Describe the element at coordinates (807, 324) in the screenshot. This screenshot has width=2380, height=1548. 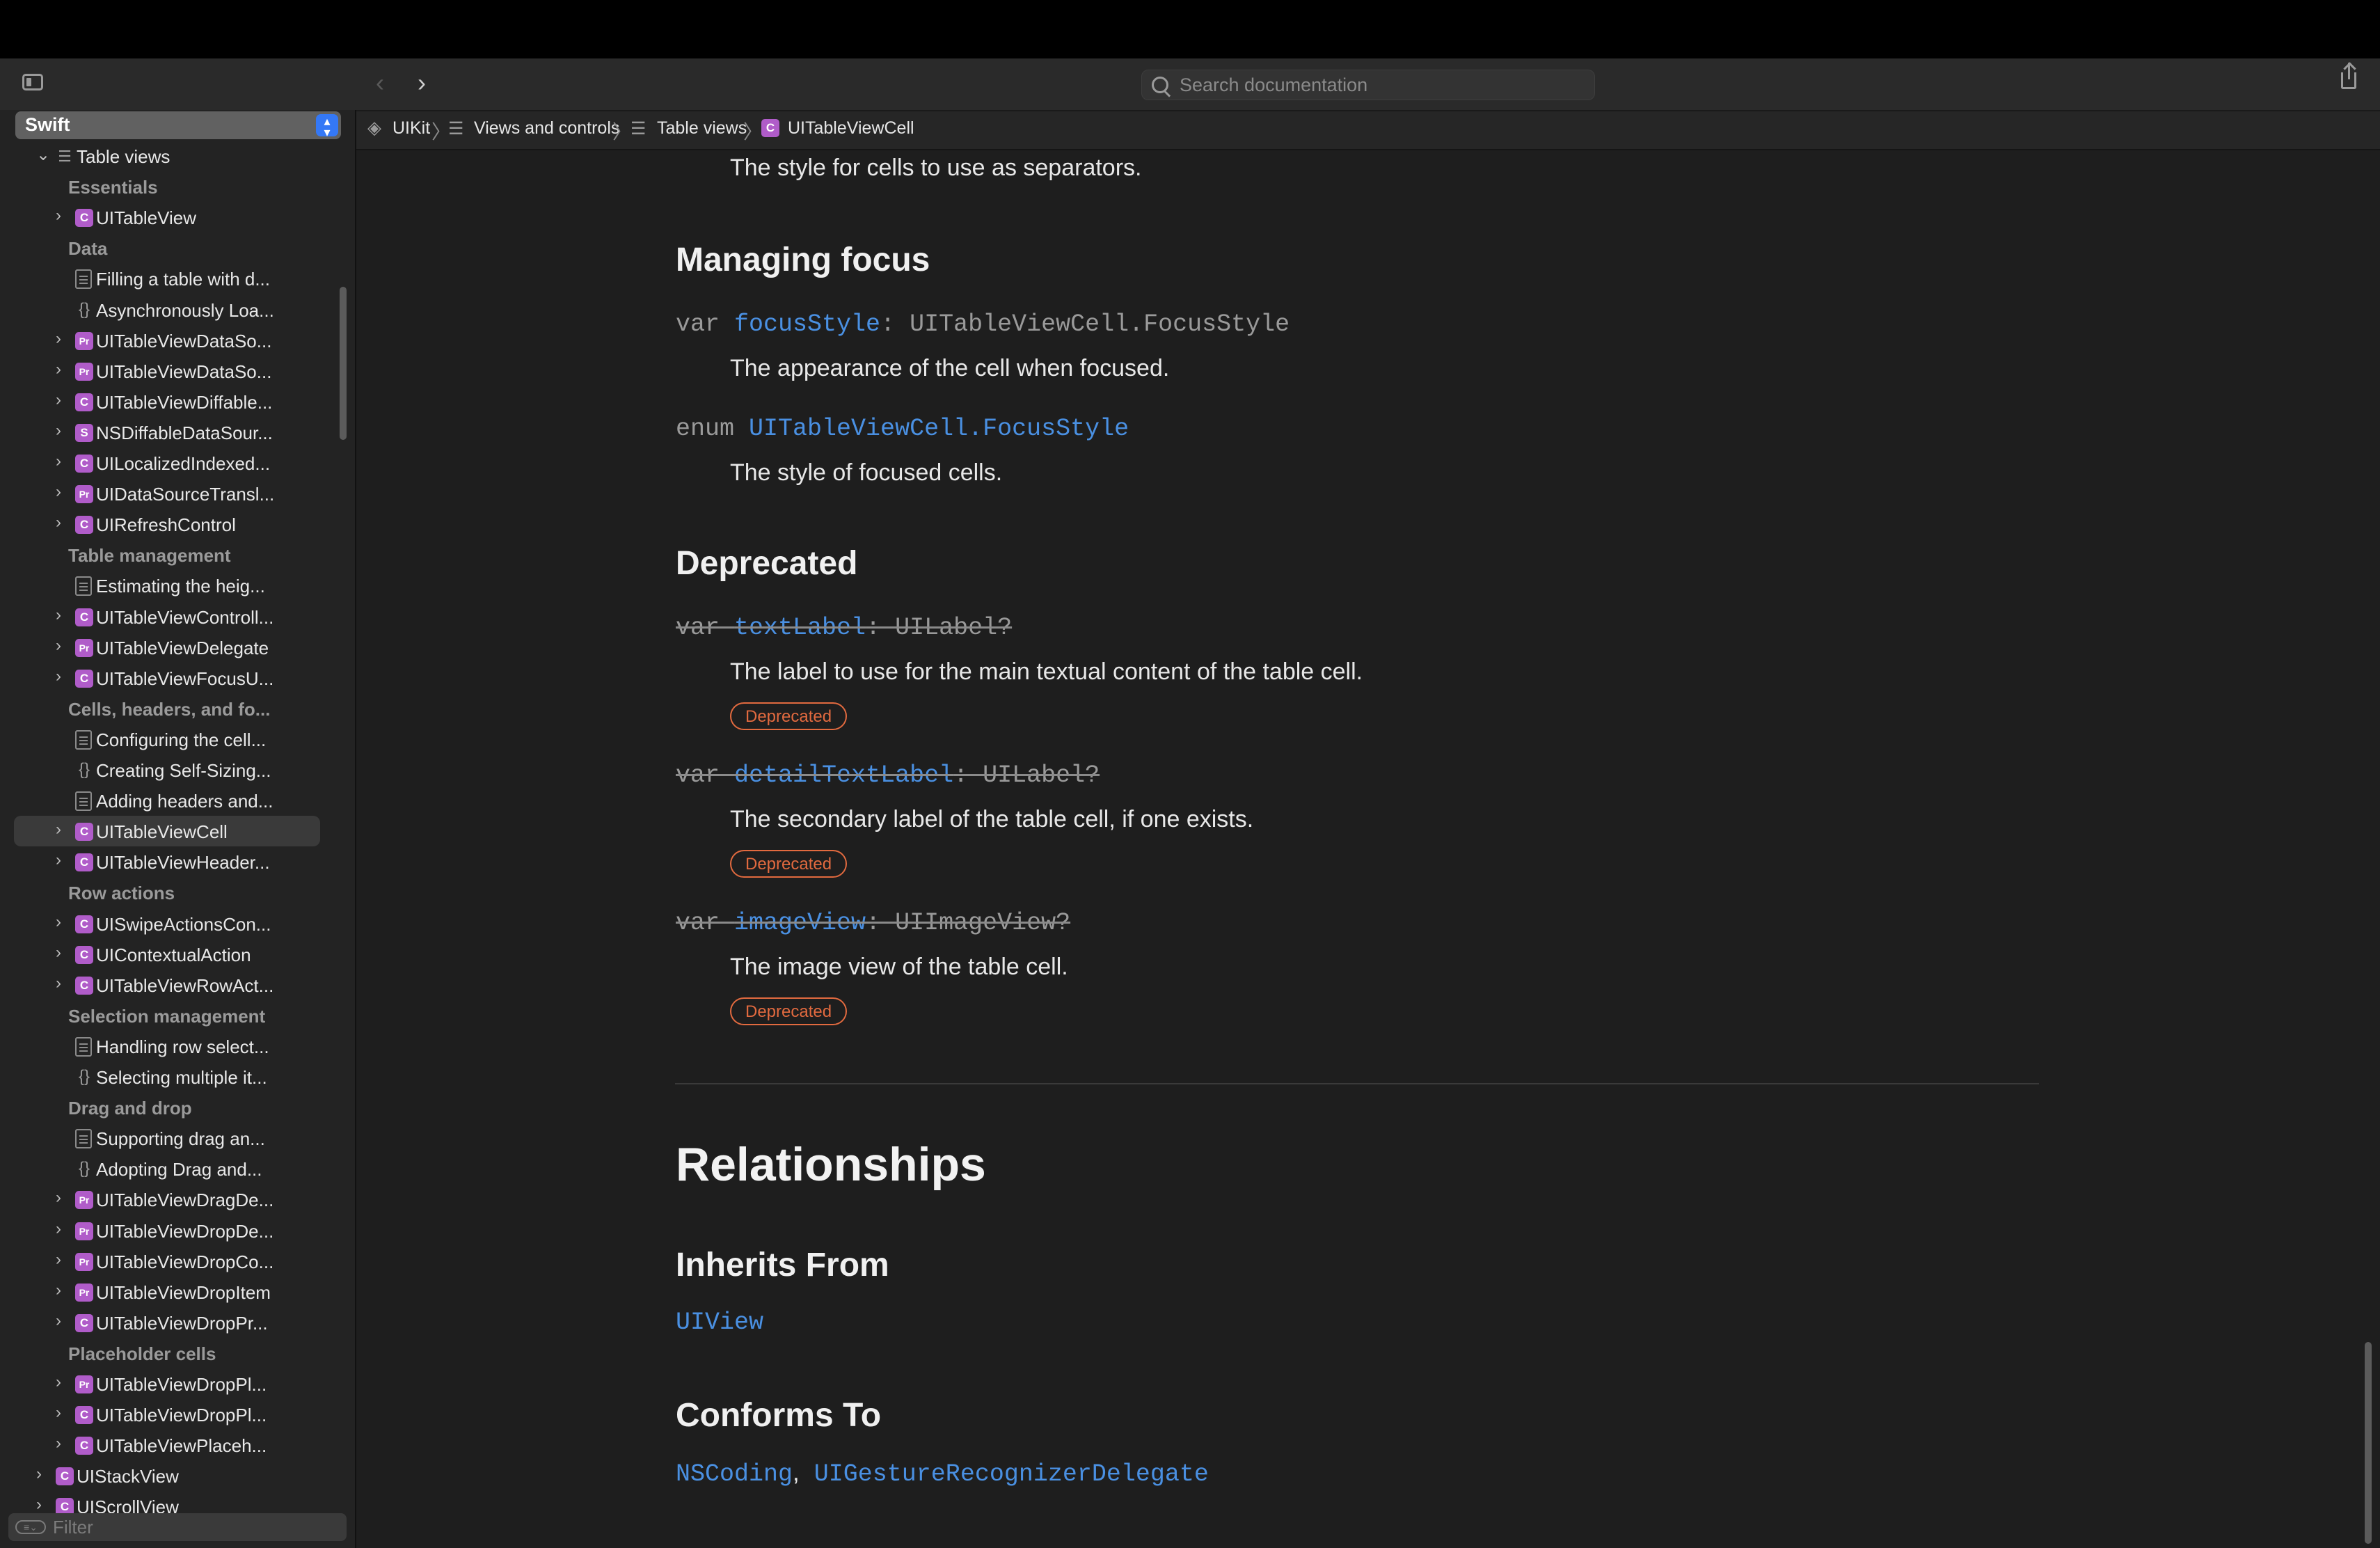
I see `focus-style-link: focusStyle` at that location.